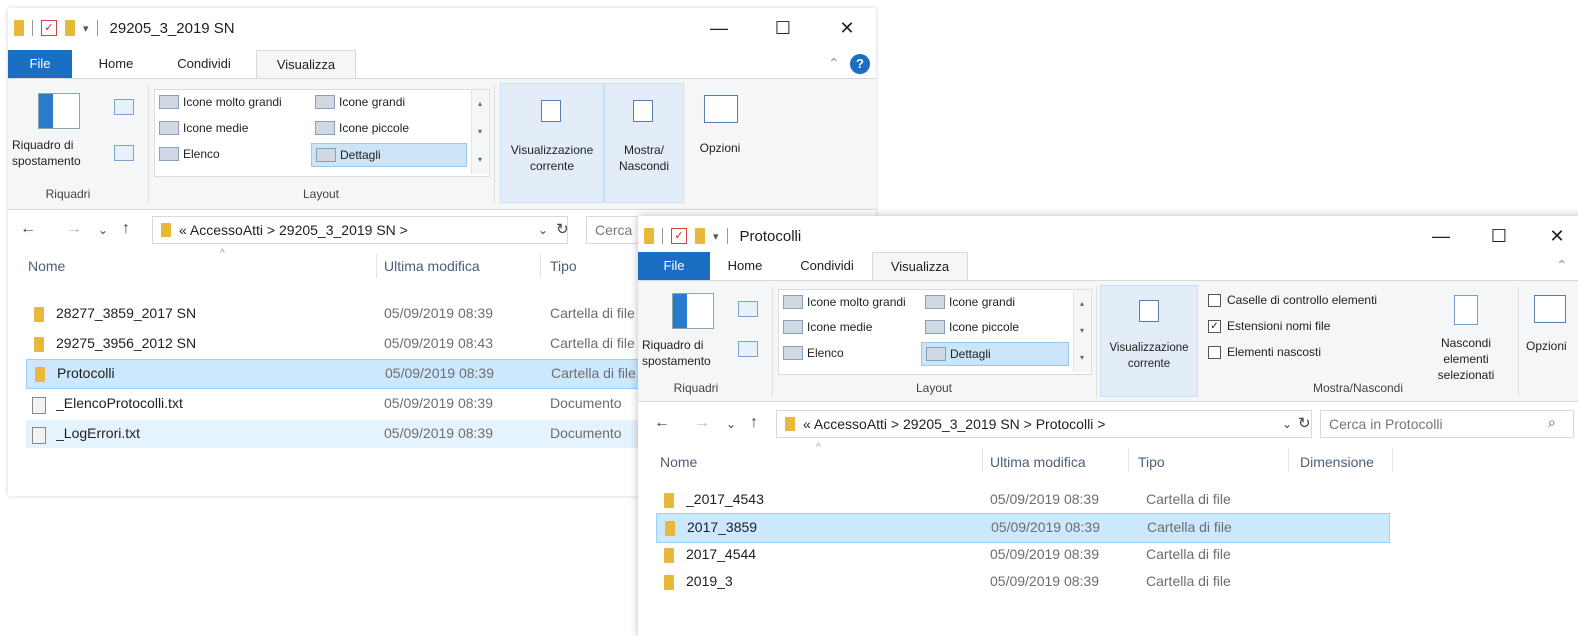 The image size is (1578, 636). Describe the element at coordinates (1466, 333) in the screenshot. I see `hide-selected-button: Nascondi elementi selezionati` at that location.